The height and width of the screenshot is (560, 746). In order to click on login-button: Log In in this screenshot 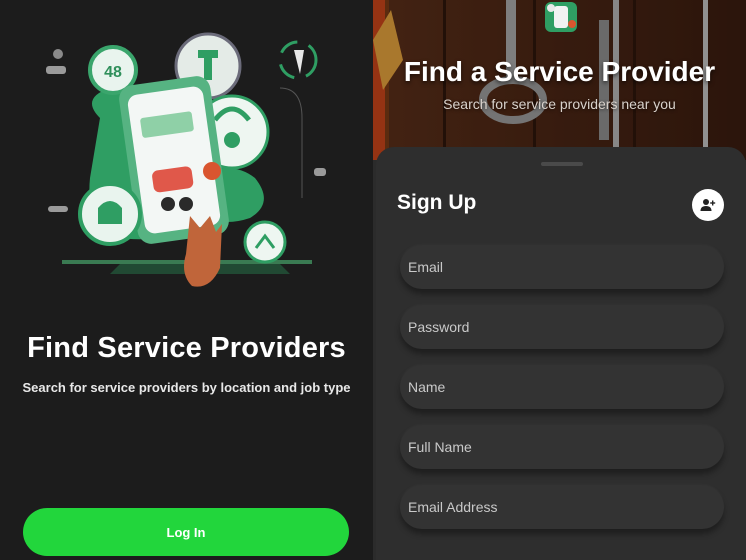, I will do `click(186, 532)`.